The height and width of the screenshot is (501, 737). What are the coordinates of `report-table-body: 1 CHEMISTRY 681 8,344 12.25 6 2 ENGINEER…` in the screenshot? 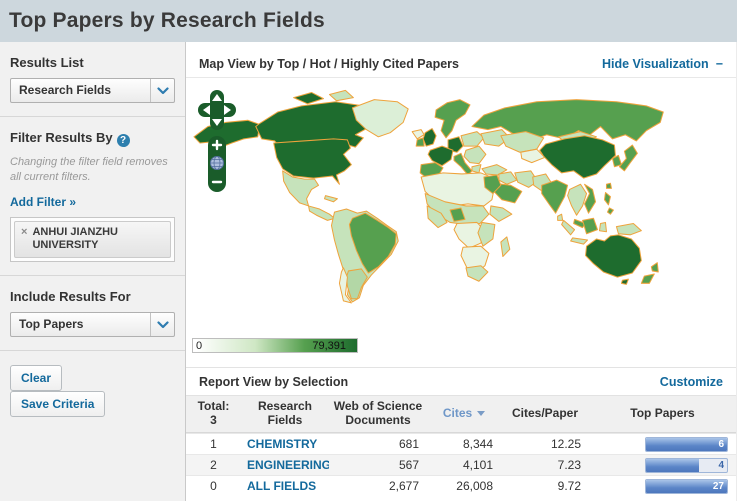 It's located at (461, 464).